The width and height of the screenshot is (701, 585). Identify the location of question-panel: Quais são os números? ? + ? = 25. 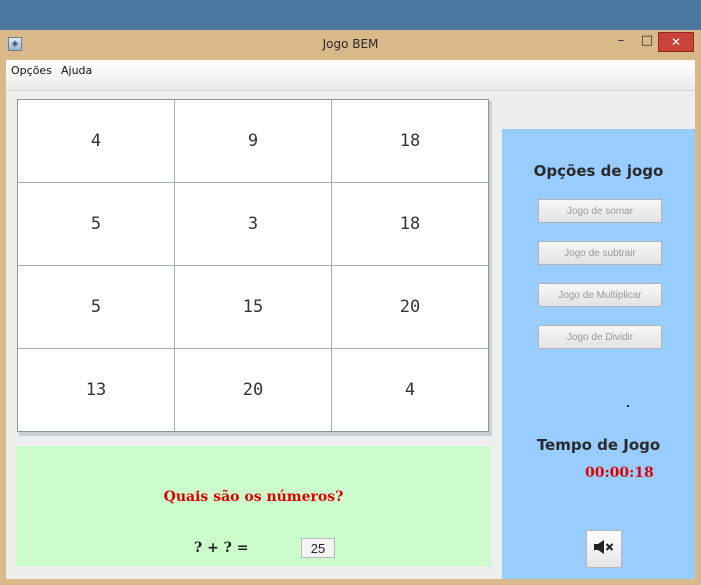
(253, 506).